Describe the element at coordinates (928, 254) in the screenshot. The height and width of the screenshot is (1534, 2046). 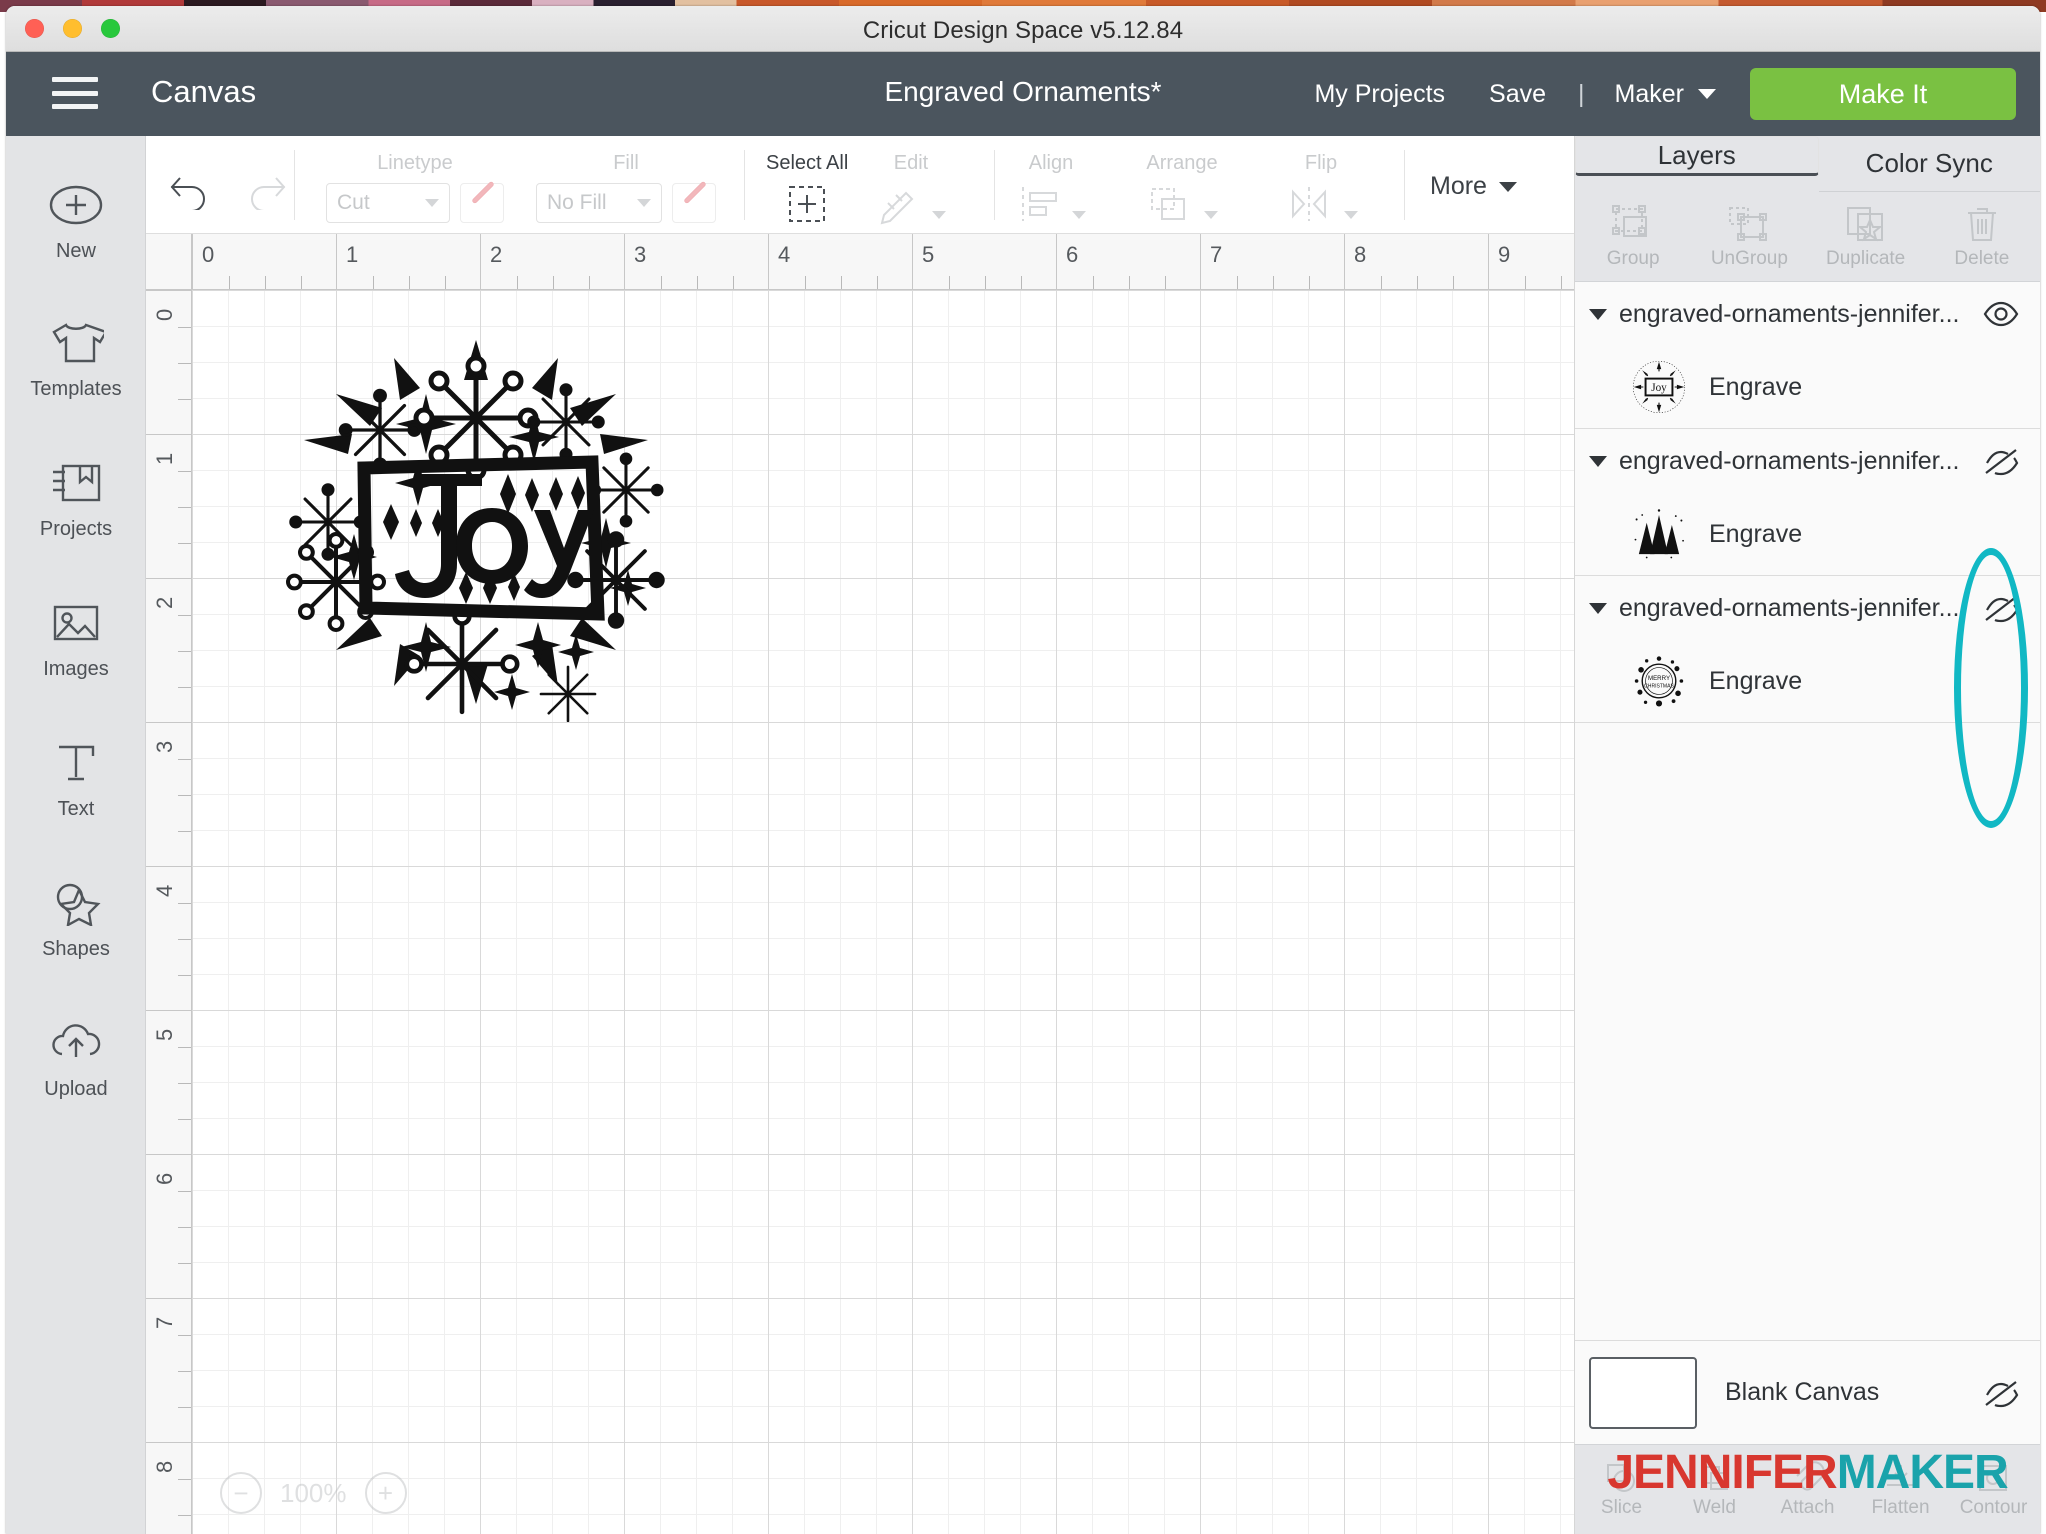
I see `ruler-h-label: 5` at that location.